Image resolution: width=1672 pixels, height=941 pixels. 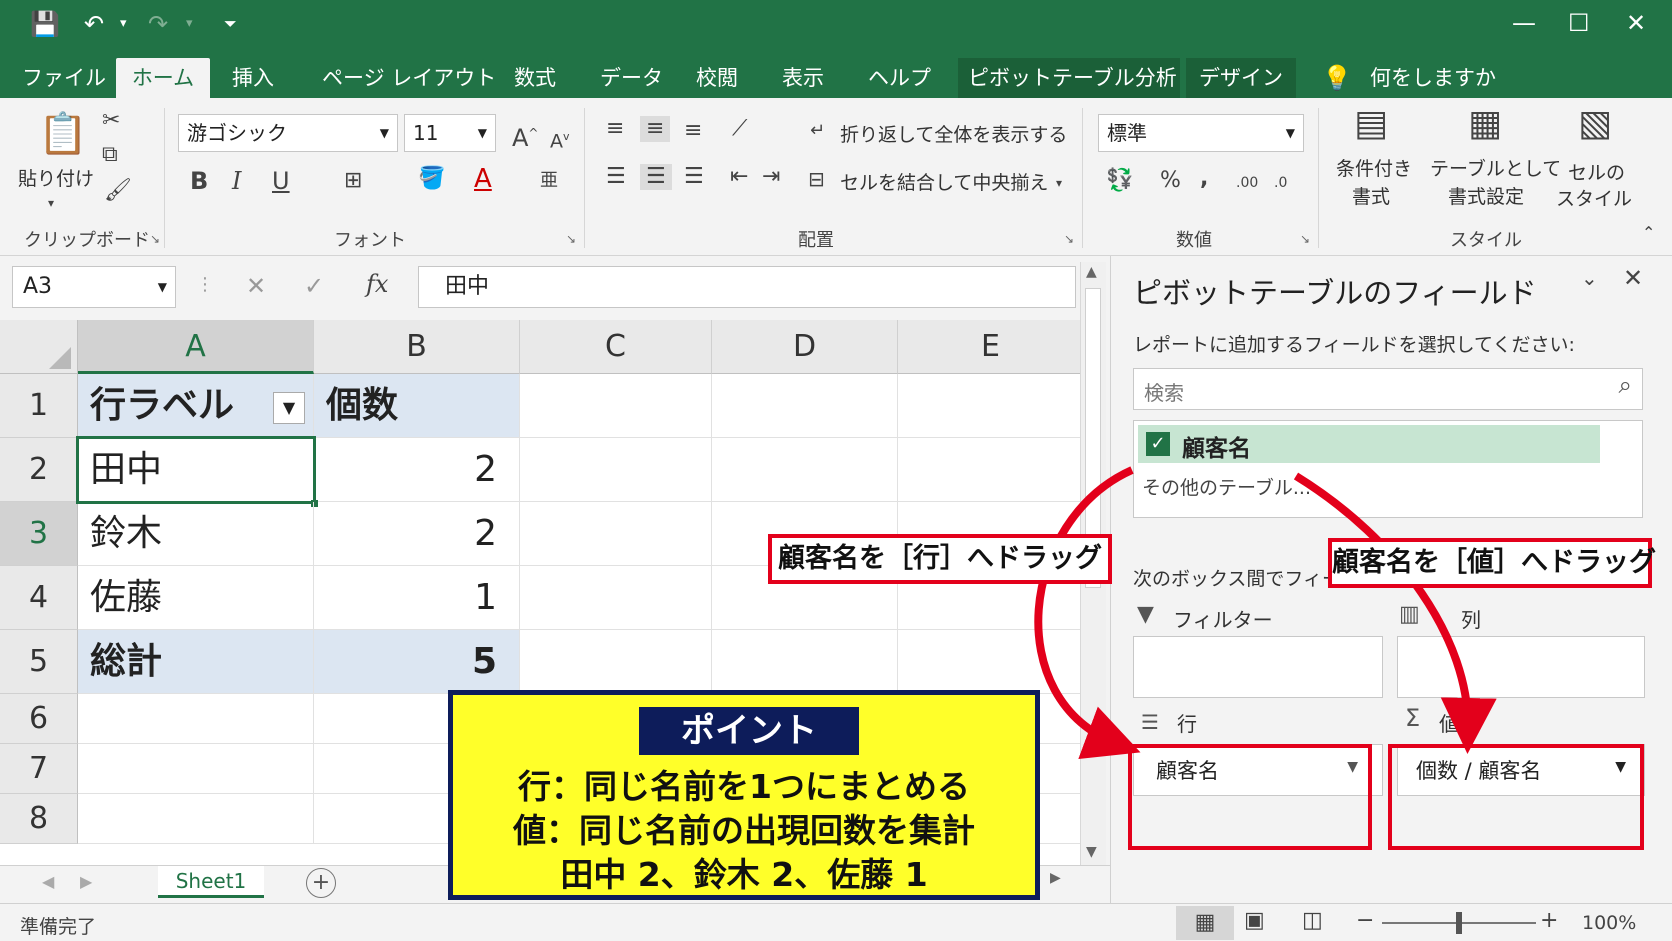 I want to click on point-line-2: 値：同じ名前の出現回数を集計, so click(x=744, y=830).